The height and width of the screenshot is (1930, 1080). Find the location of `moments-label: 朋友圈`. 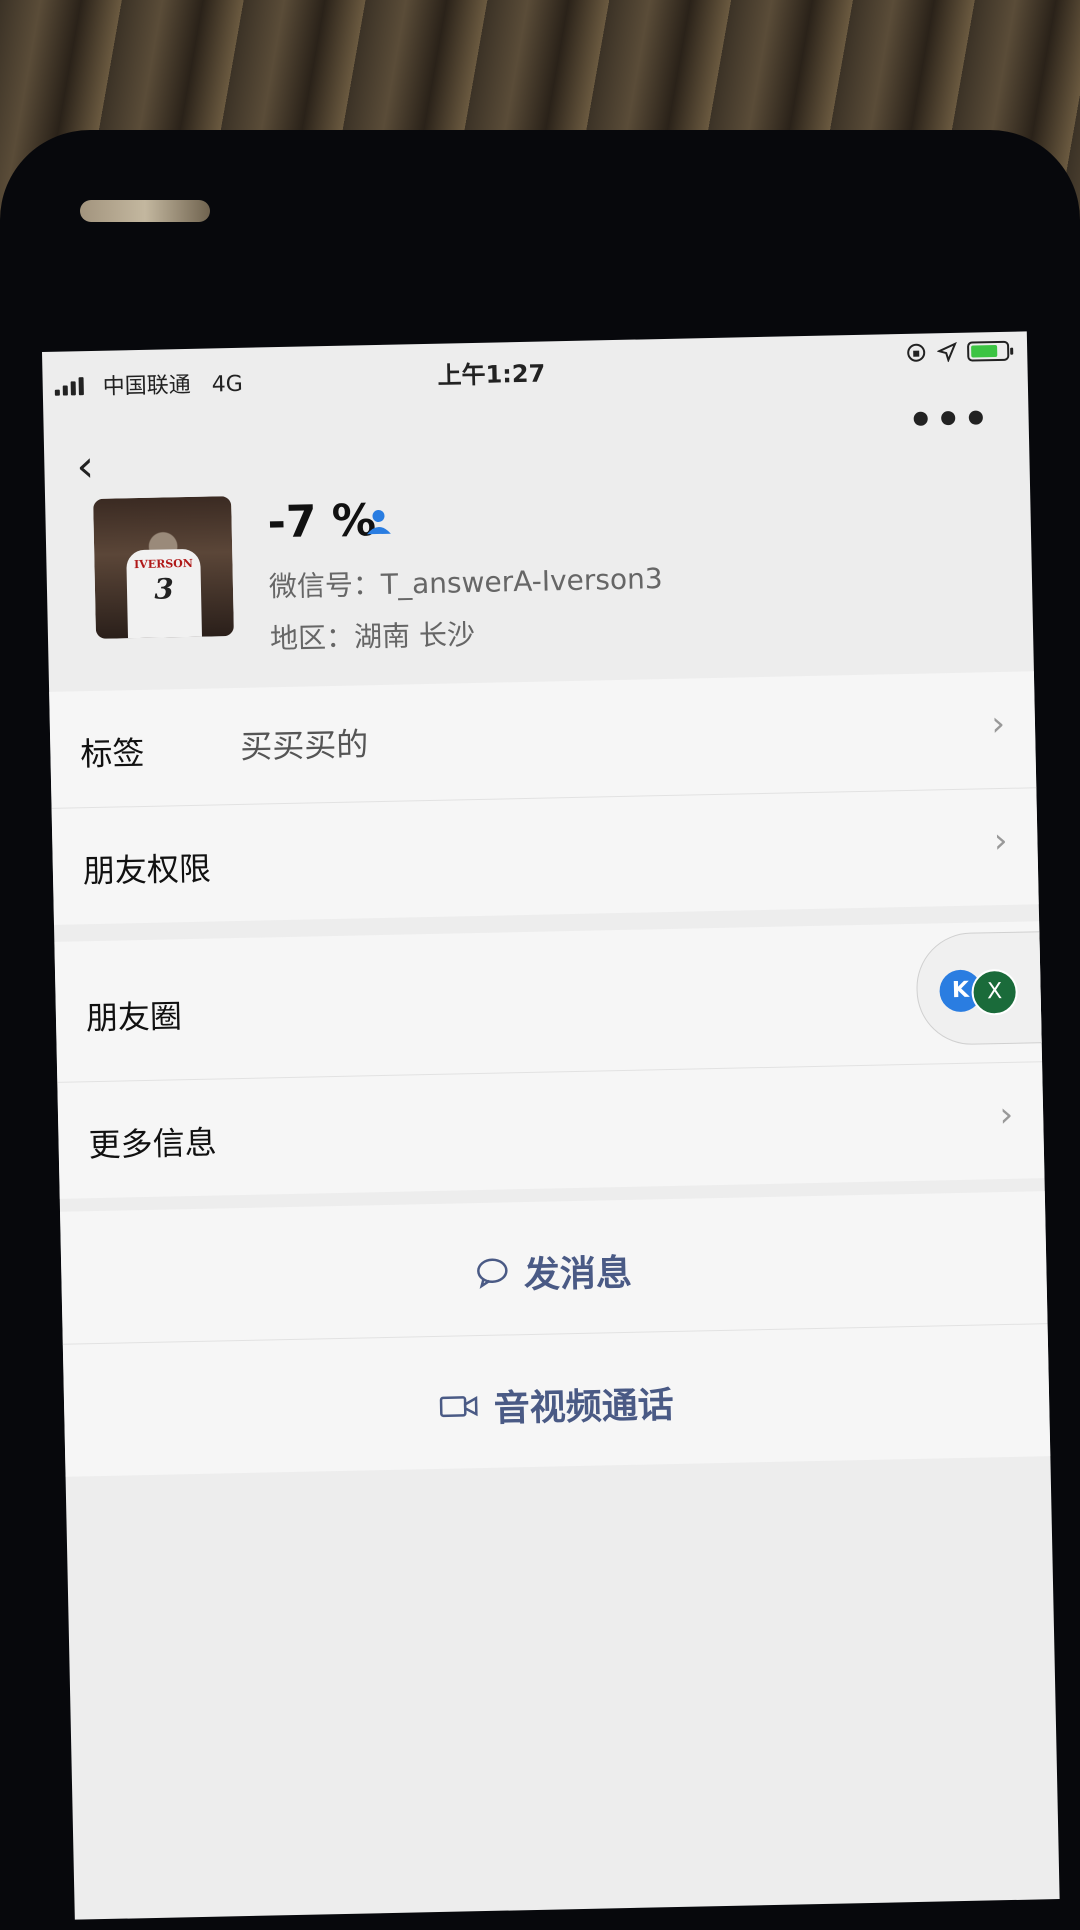

moments-label: 朋友圈 is located at coordinates (134, 1017).